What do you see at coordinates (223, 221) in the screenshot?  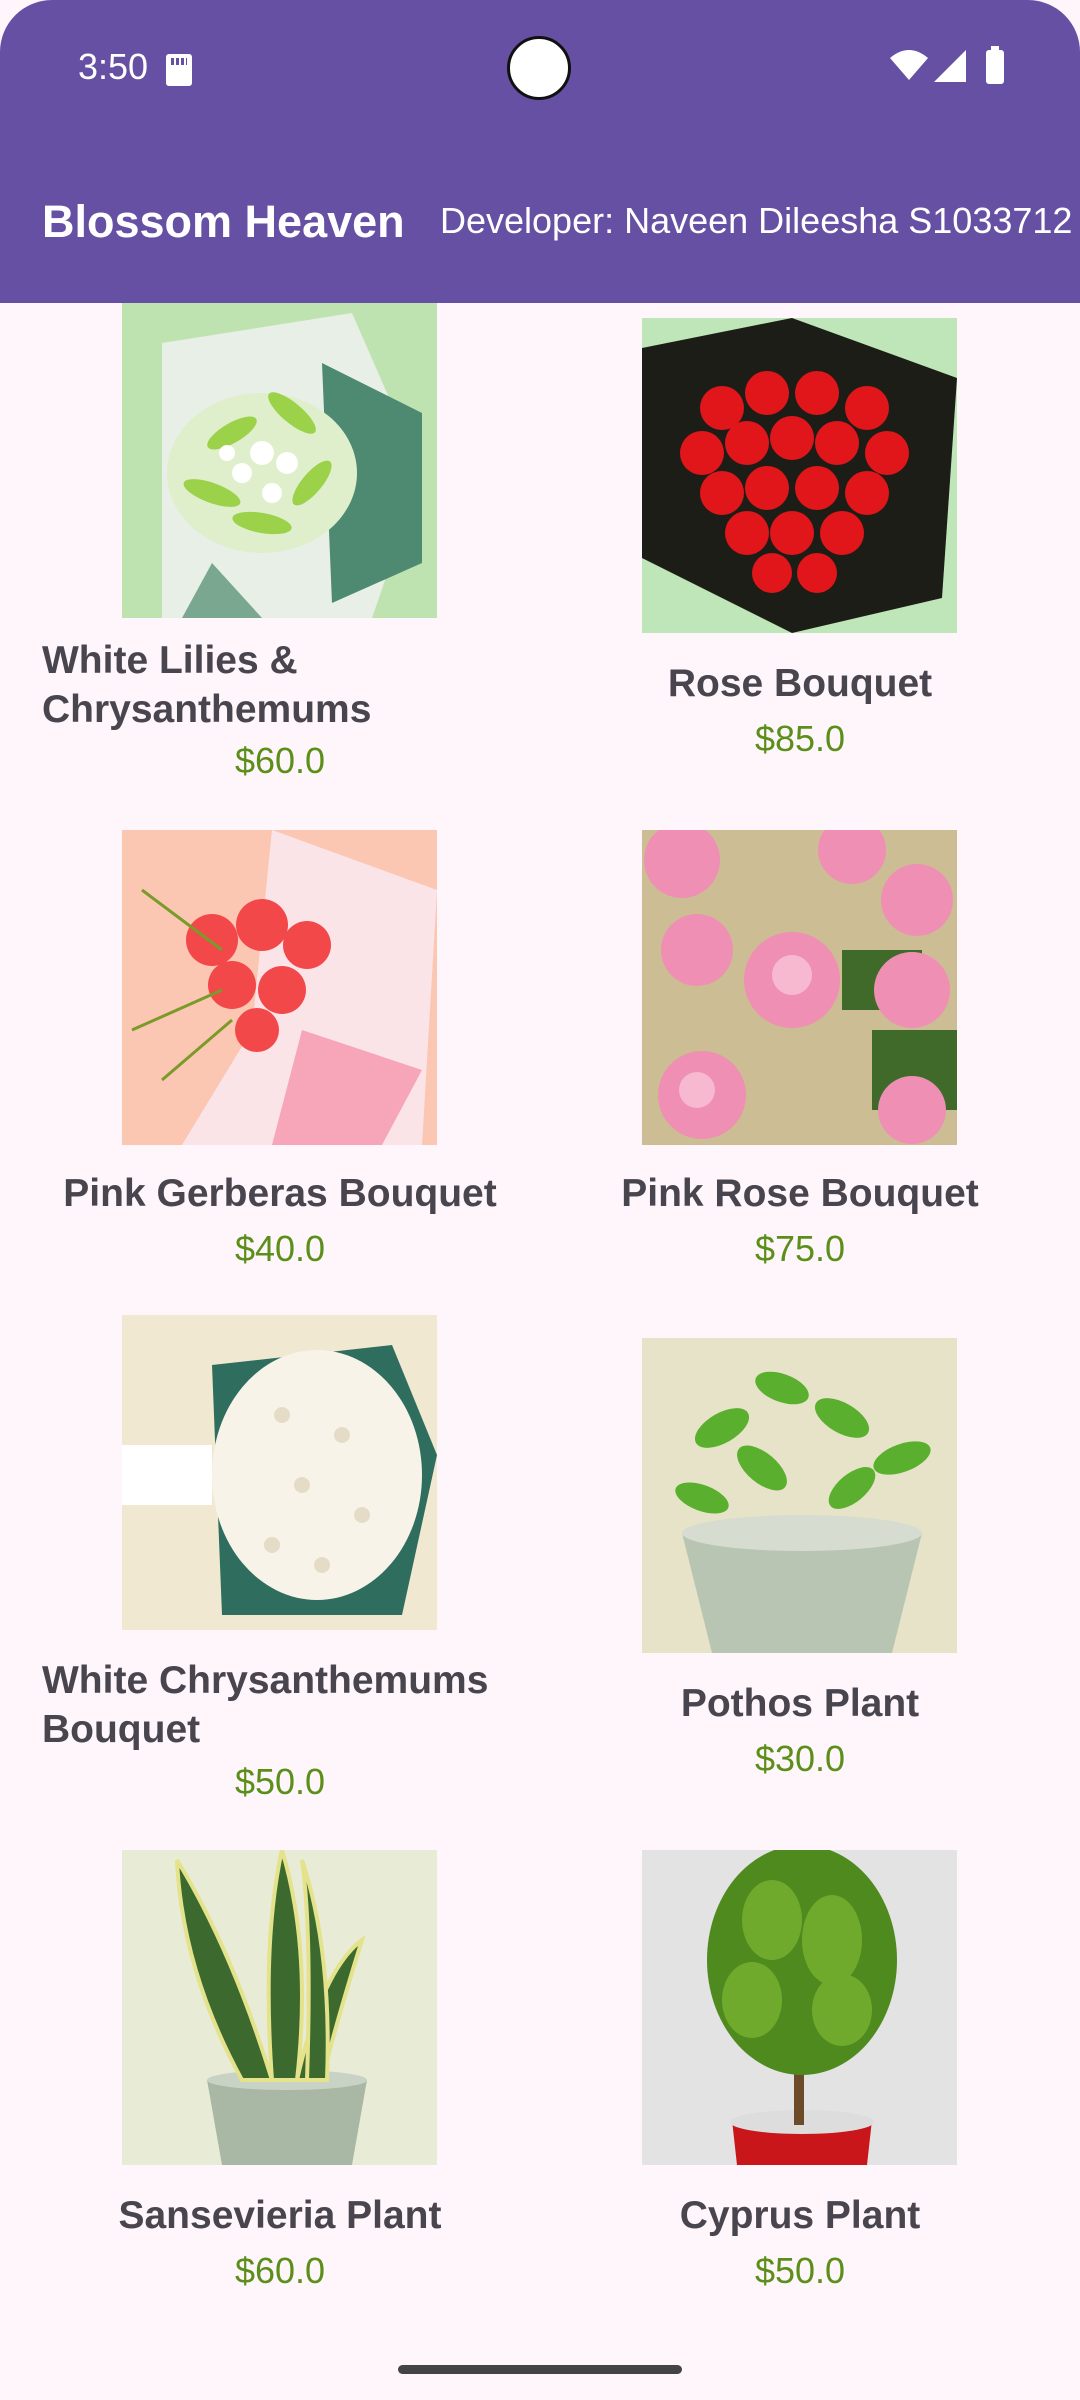 I see `app-title: Blossom Heaven` at bounding box center [223, 221].